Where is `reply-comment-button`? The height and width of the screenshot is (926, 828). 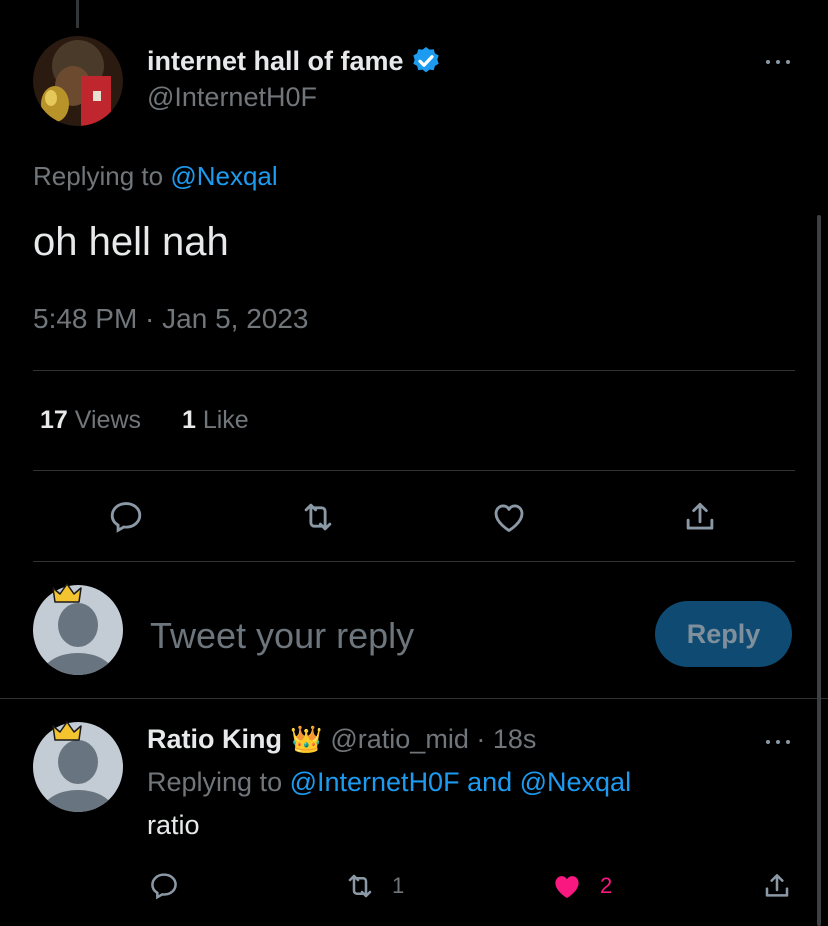
reply-comment-button is located at coordinates (164, 886).